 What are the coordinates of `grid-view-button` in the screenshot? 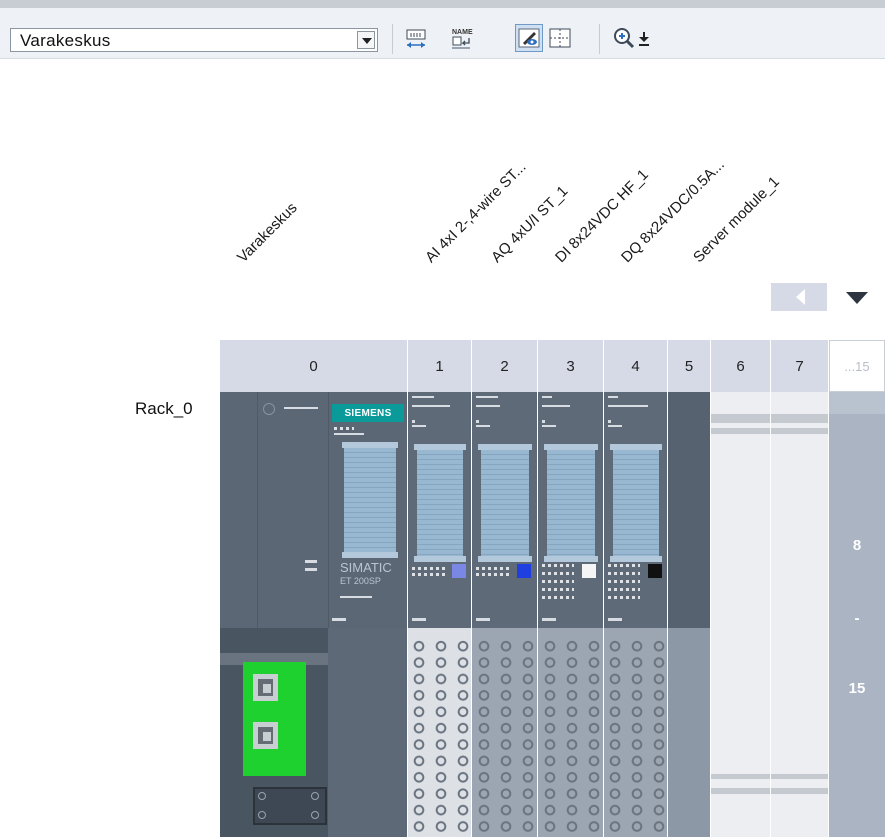 It's located at (560, 38).